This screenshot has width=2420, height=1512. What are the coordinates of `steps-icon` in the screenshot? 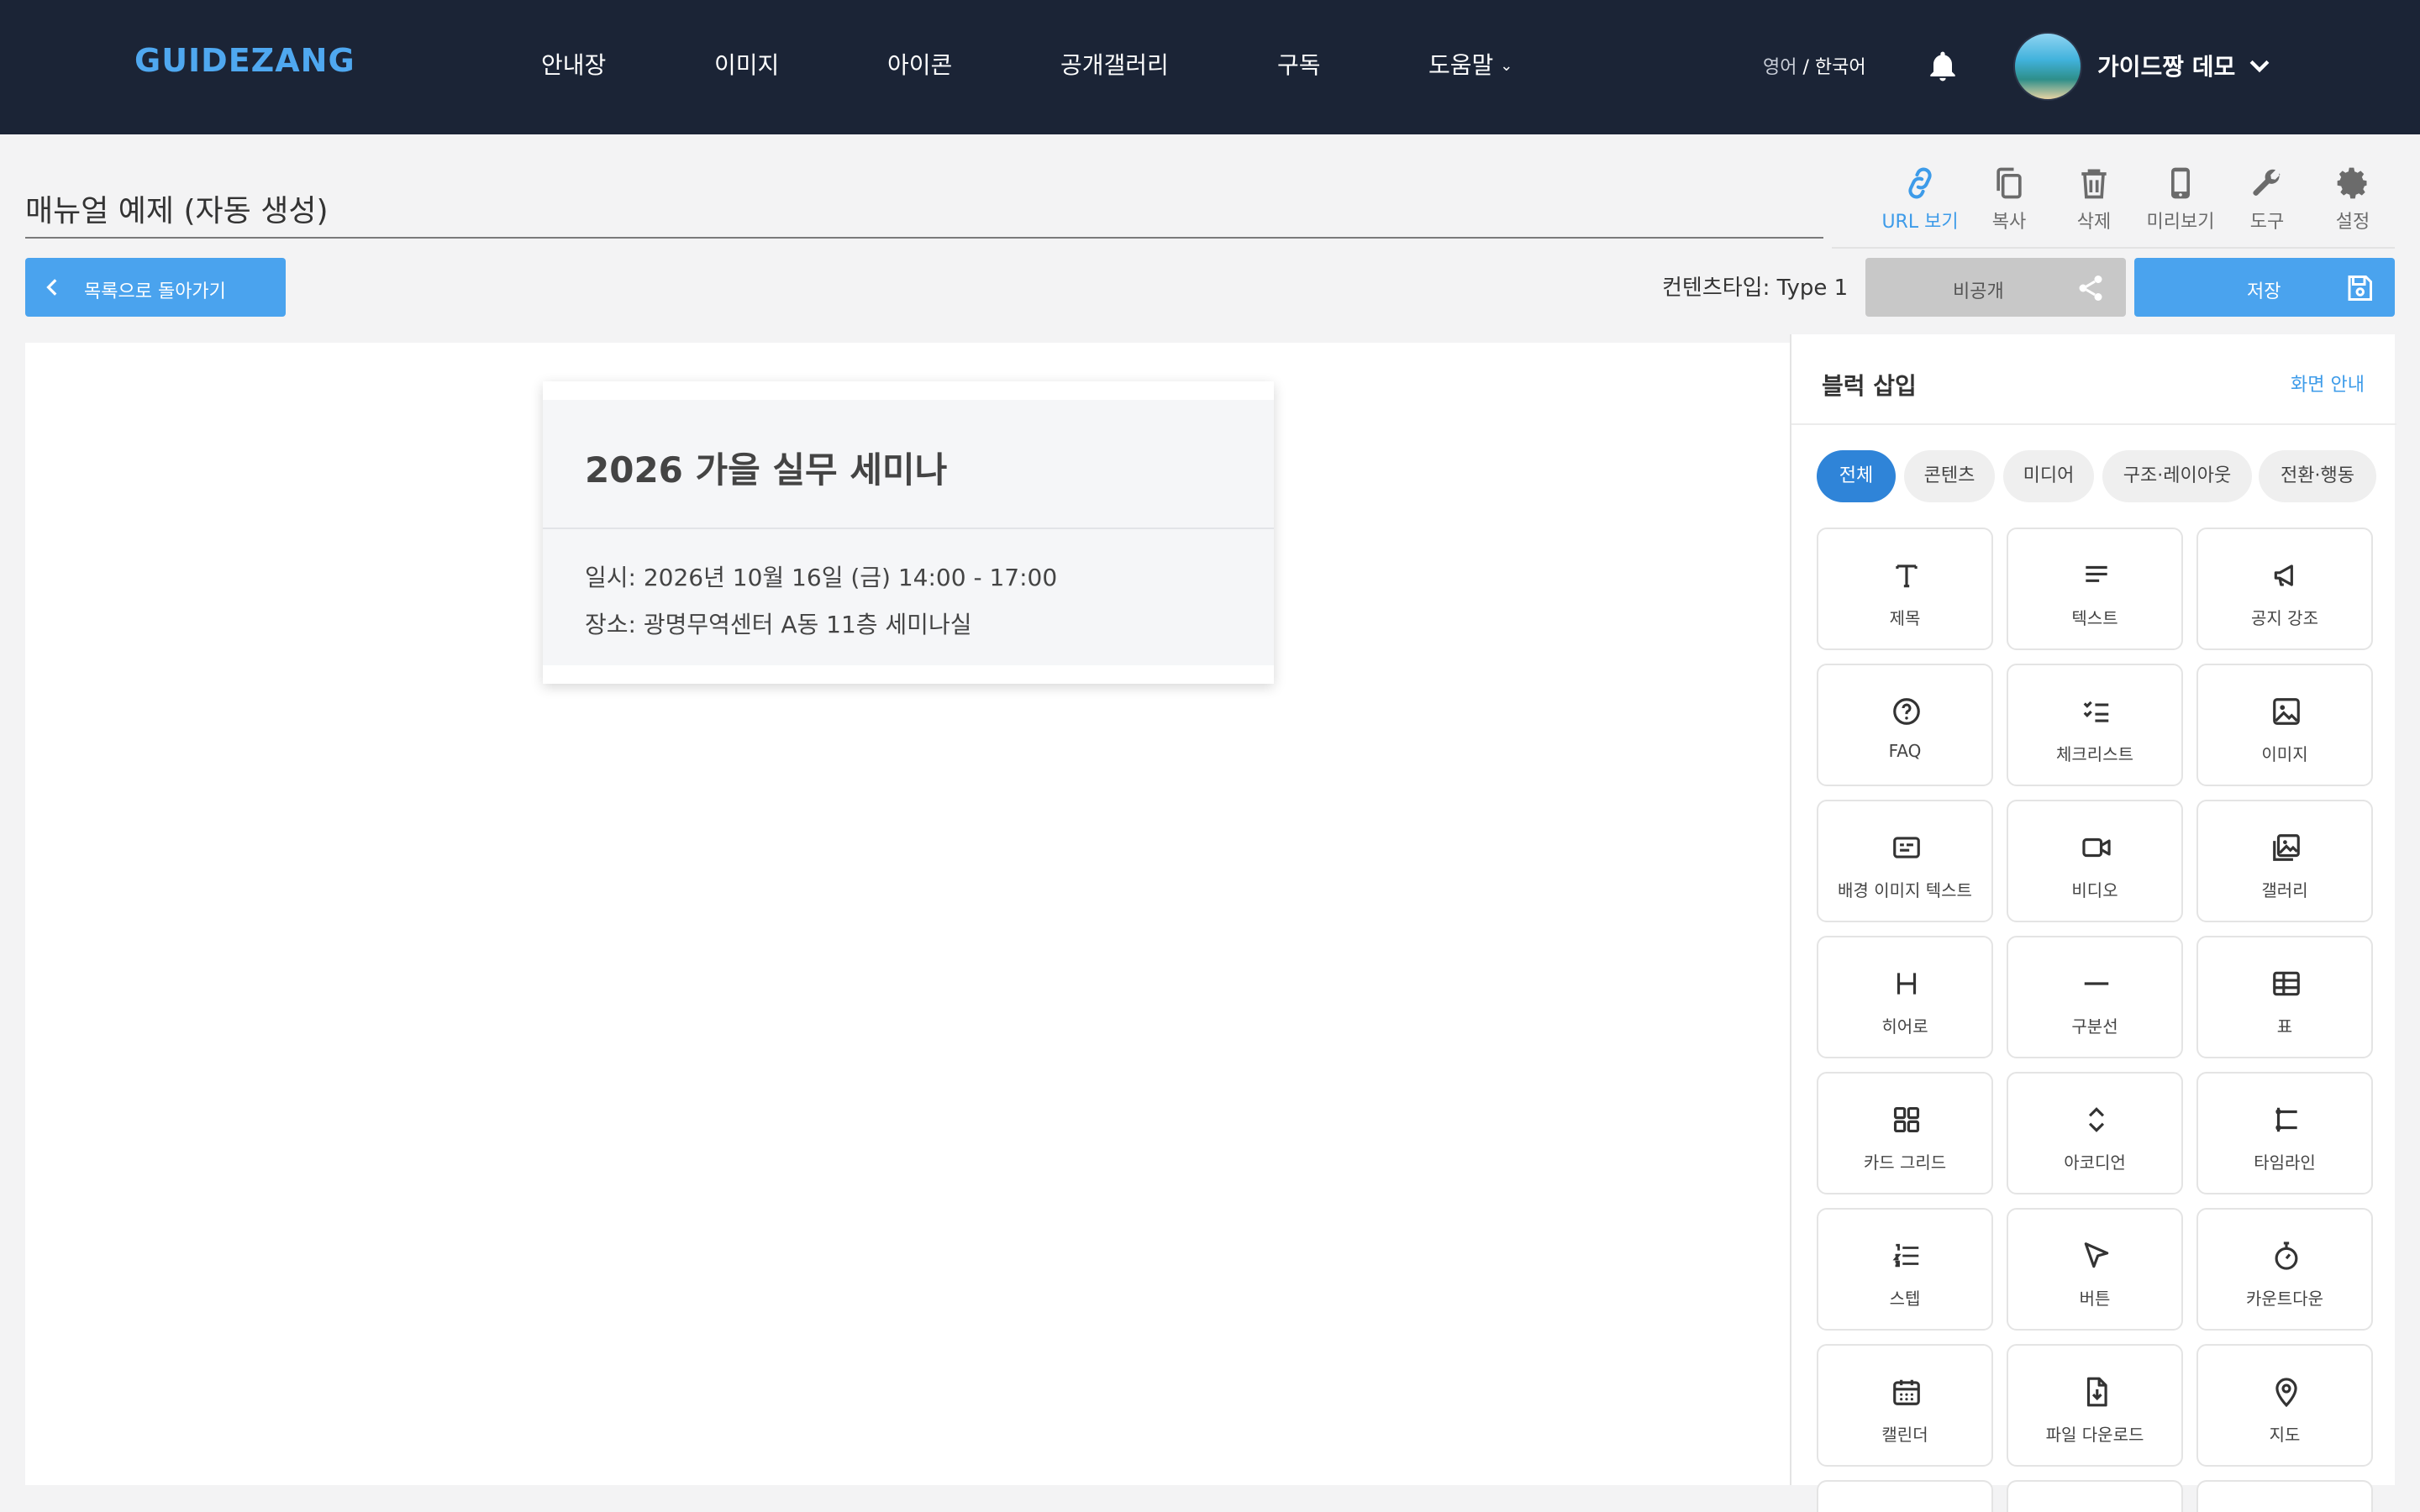 It's located at (1906, 1255).